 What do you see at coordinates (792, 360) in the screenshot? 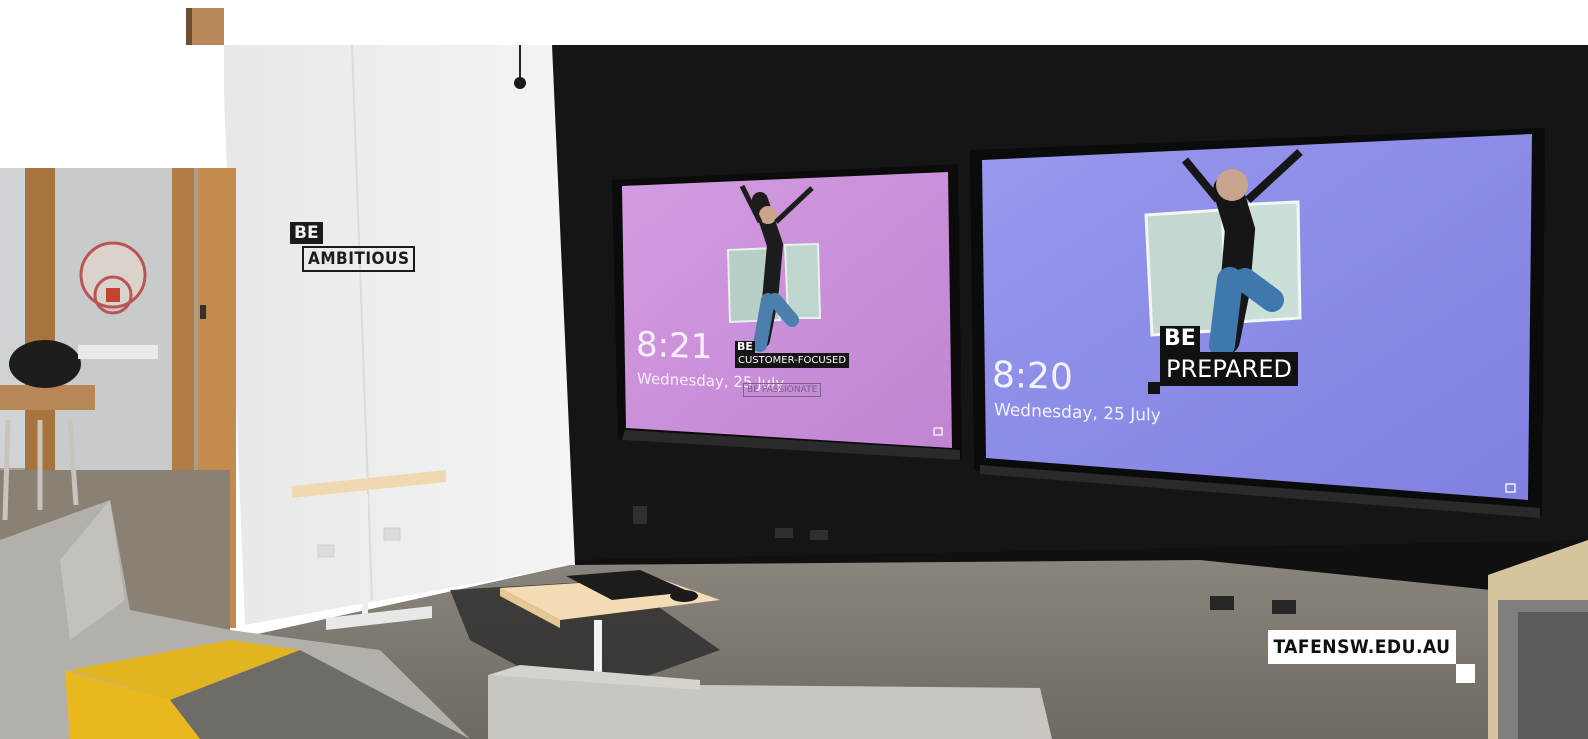
I see `left-screen-tag-value: CUSTOMER-FOCUSED` at bounding box center [792, 360].